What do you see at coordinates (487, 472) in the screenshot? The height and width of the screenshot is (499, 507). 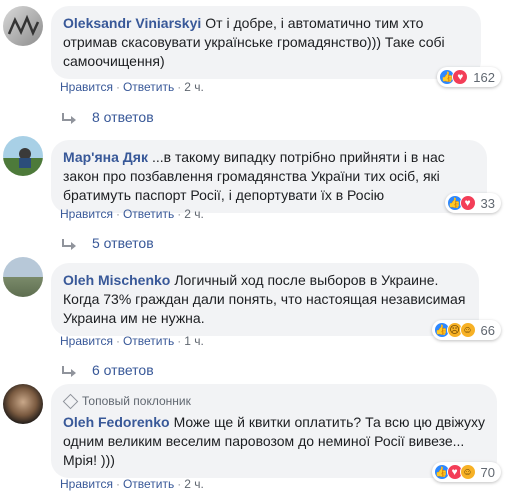 I see `reaction-count: 70` at bounding box center [487, 472].